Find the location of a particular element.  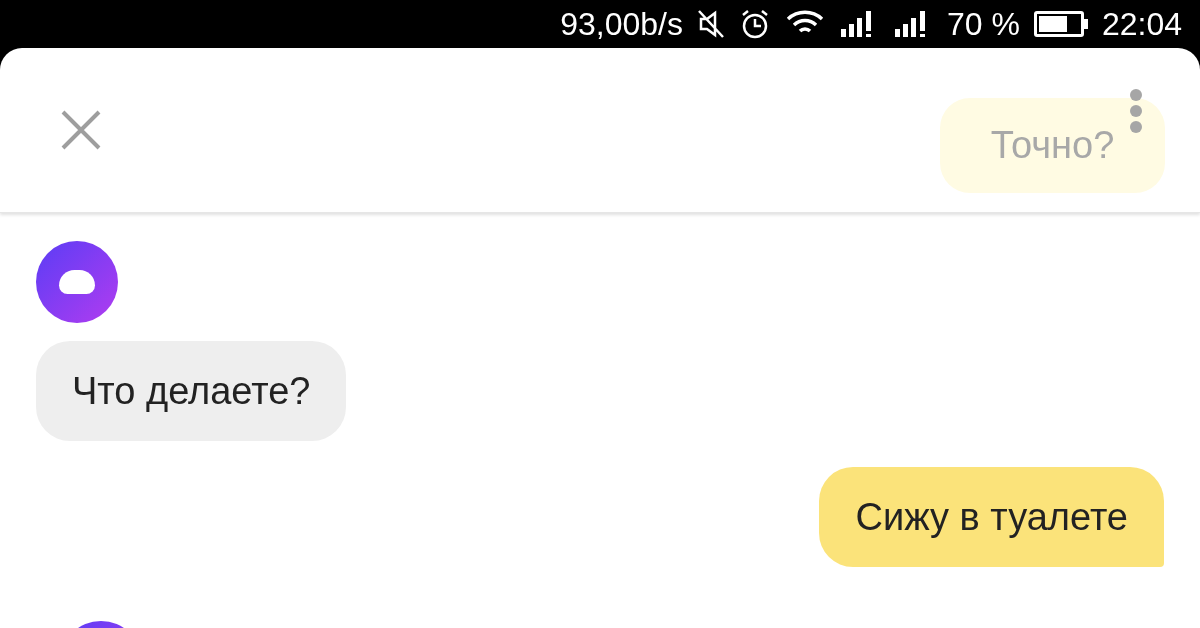

close-icon is located at coordinates (81, 130).